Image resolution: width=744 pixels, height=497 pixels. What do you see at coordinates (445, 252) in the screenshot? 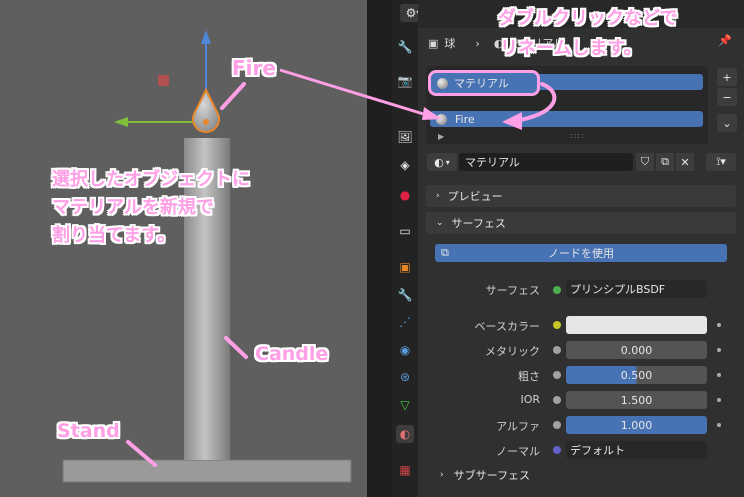
I see `node-icon: ⧉` at bounding box center [445, 252].